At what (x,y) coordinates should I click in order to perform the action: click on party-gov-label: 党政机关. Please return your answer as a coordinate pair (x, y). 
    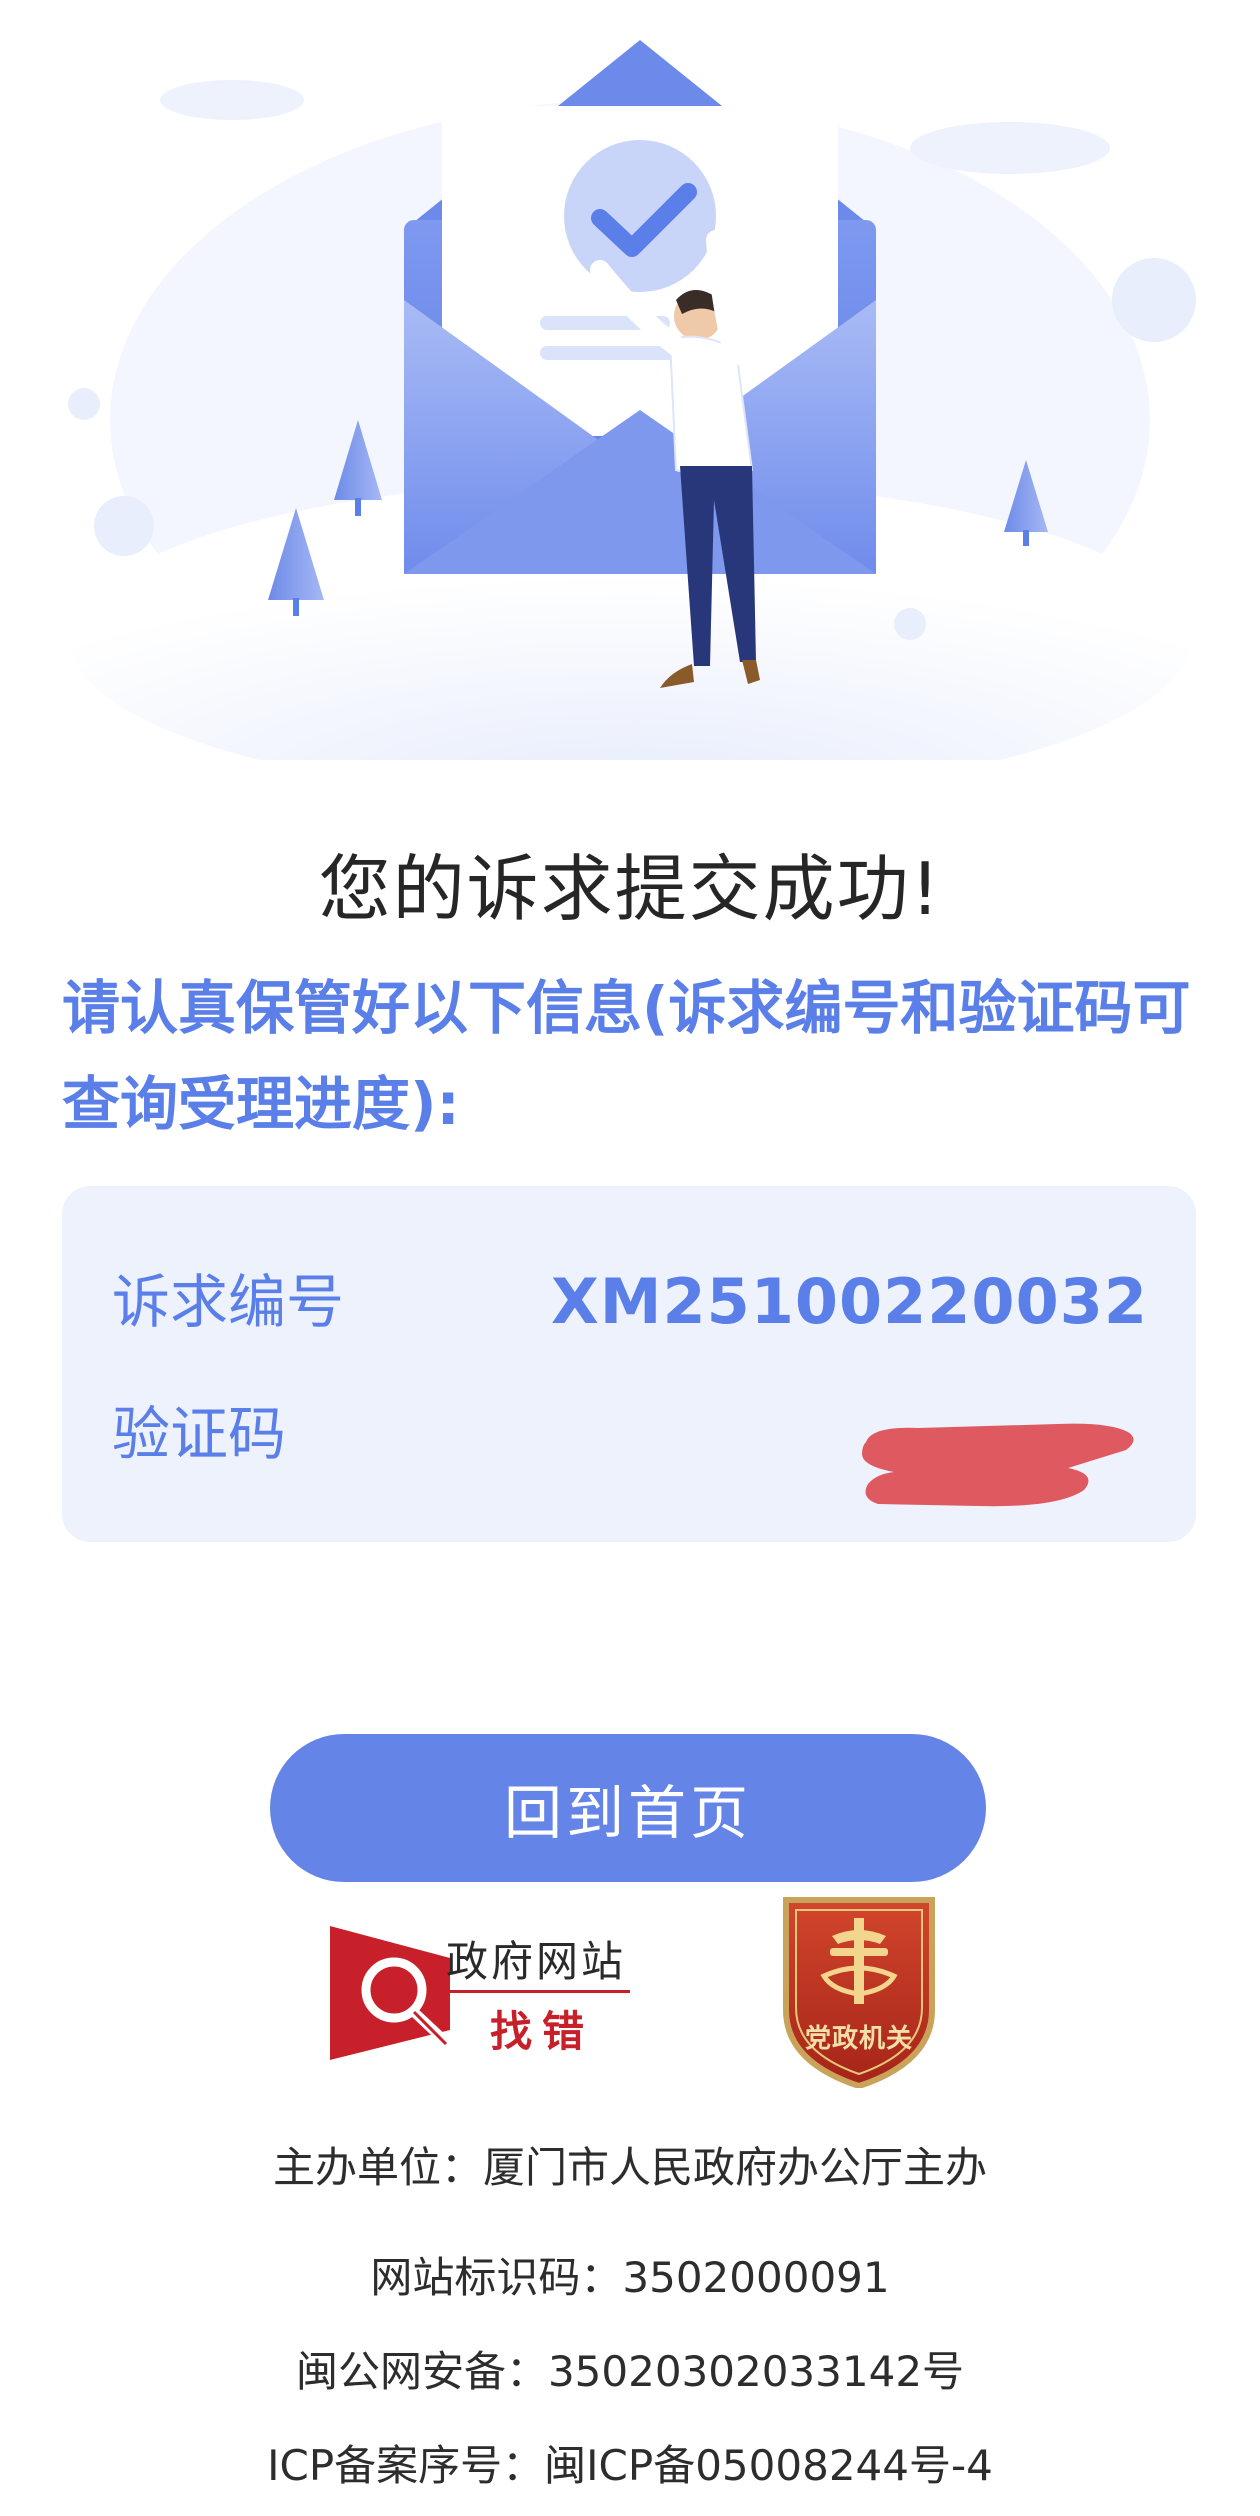
    Looking at the image, I should click on (858, 2039).